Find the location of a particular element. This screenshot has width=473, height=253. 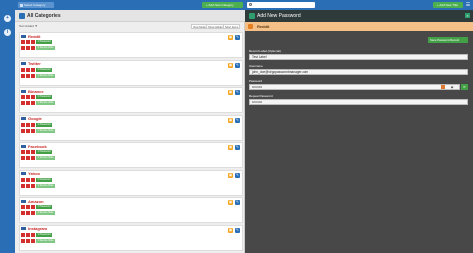

add-title-button: + Add New Title is located at coordinates (448, 5).